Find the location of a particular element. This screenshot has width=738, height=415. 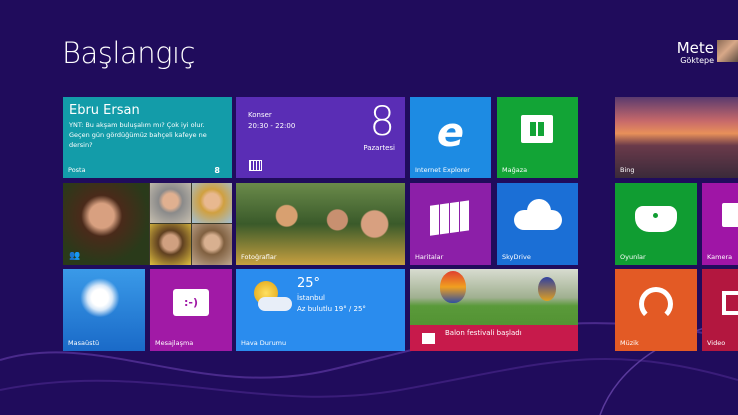

calendar-time: 20:30 - 22:00 is located at coordinates (272, 126).